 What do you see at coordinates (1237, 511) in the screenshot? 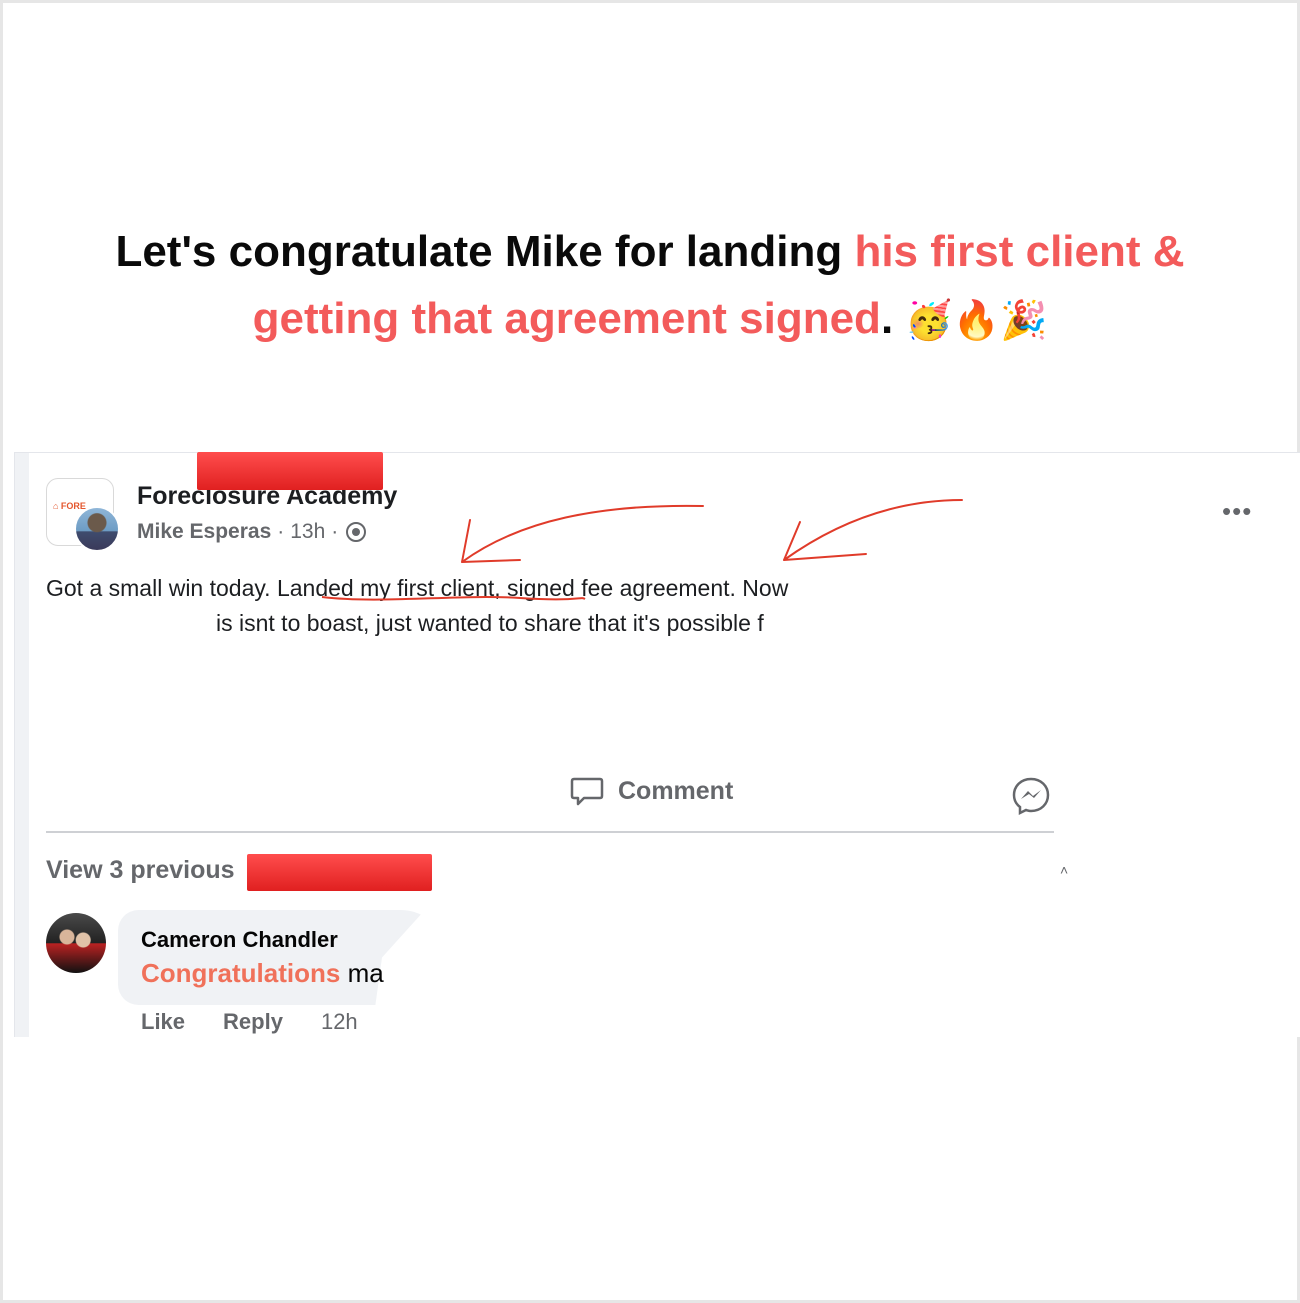
I see `more-options-icon: •••` at bounding box center [1237, 511].